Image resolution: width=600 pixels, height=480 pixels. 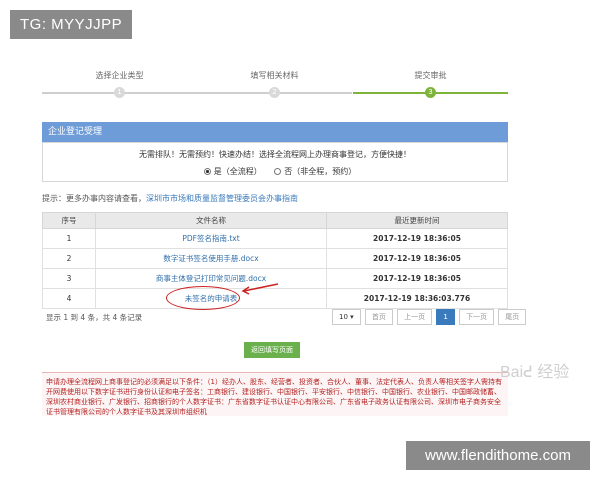 I want to click on option-no-label: 否（非全程，预约）, so click(x=320, y=171).